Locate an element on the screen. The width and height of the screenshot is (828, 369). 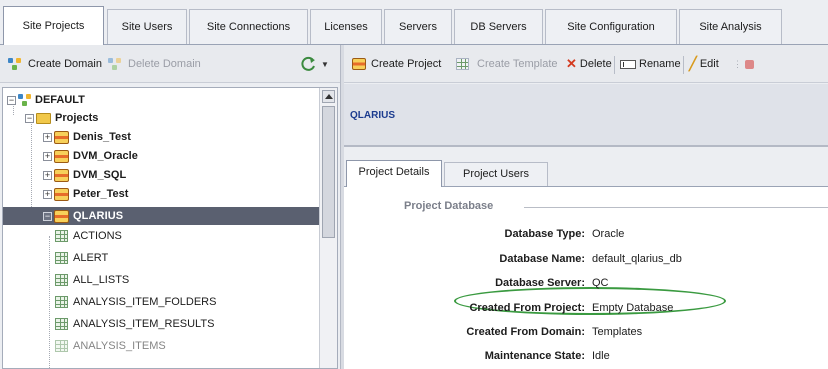
user-icon is located at coordinates (749, 64).